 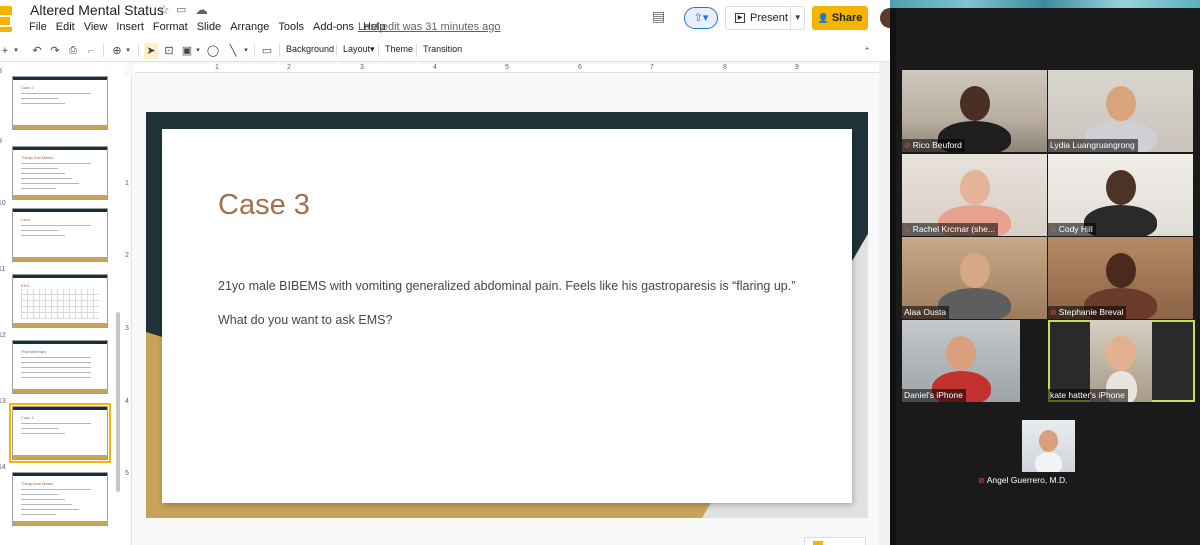 What do you see at coordinates (118, 402) in the screenshot?
I see `filmstrip-scrollbar` at bounding box center [118, 402].